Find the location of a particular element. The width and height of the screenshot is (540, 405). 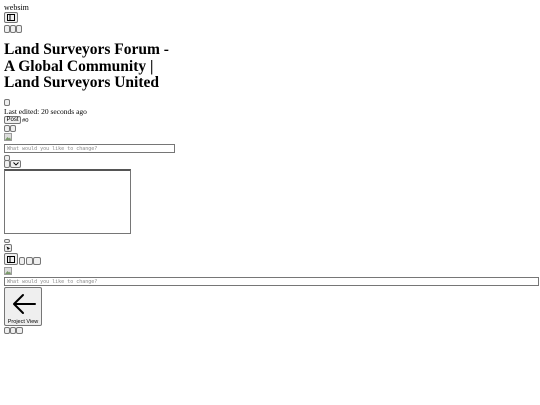

small-button-d is located at coordinates (7, 164).